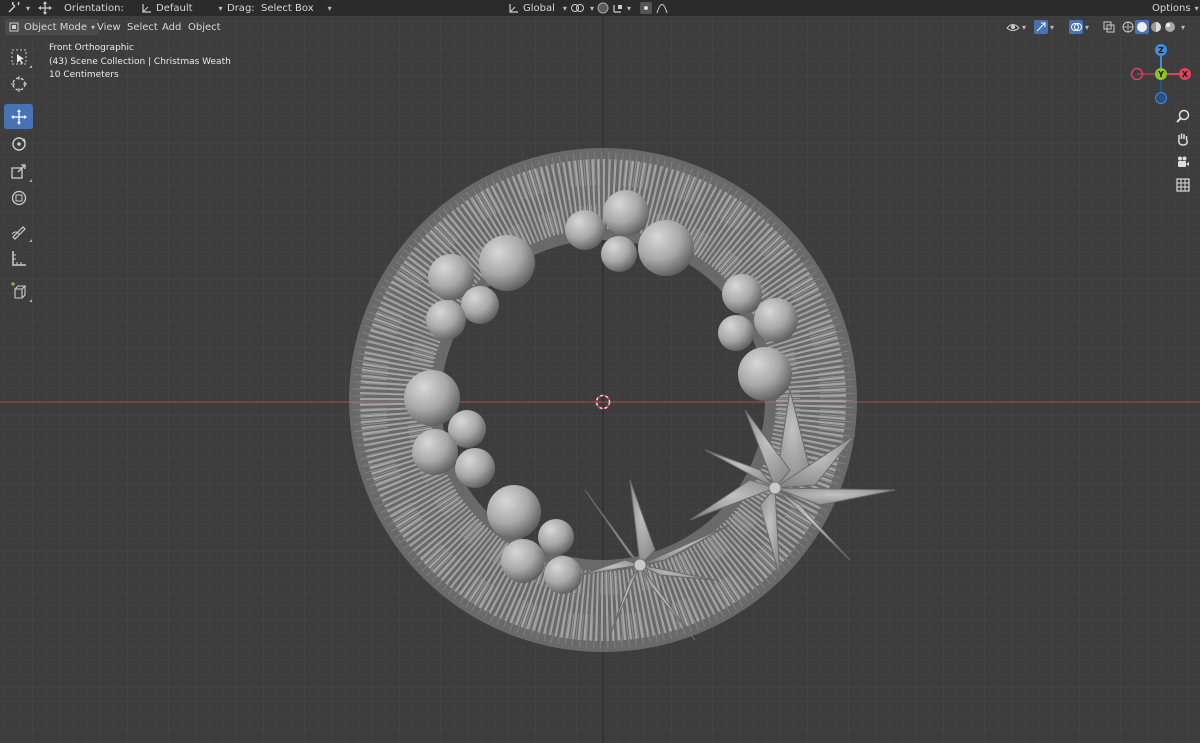 This screenshot has width=1200, height=743. I want to click on editor-type-button: ▾, so click(18, 8).